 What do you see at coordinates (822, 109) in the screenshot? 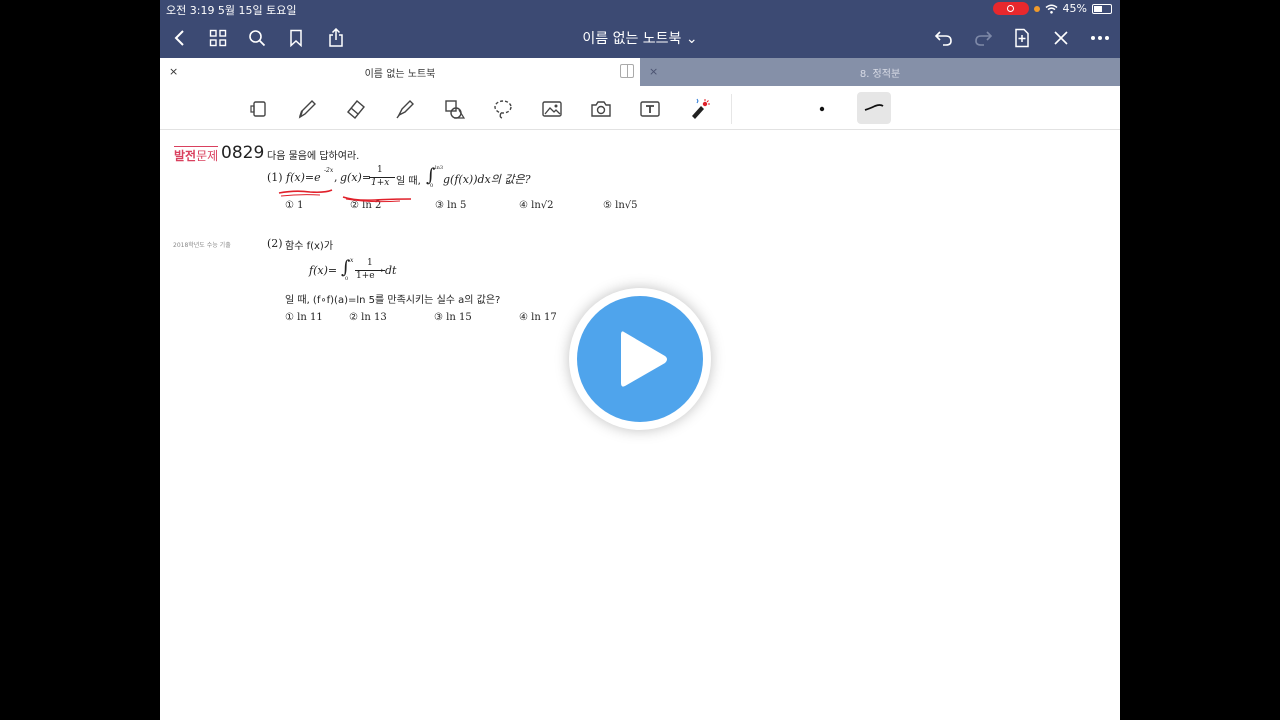
I see `pen-size-dot` at bounding box center [822, 109].